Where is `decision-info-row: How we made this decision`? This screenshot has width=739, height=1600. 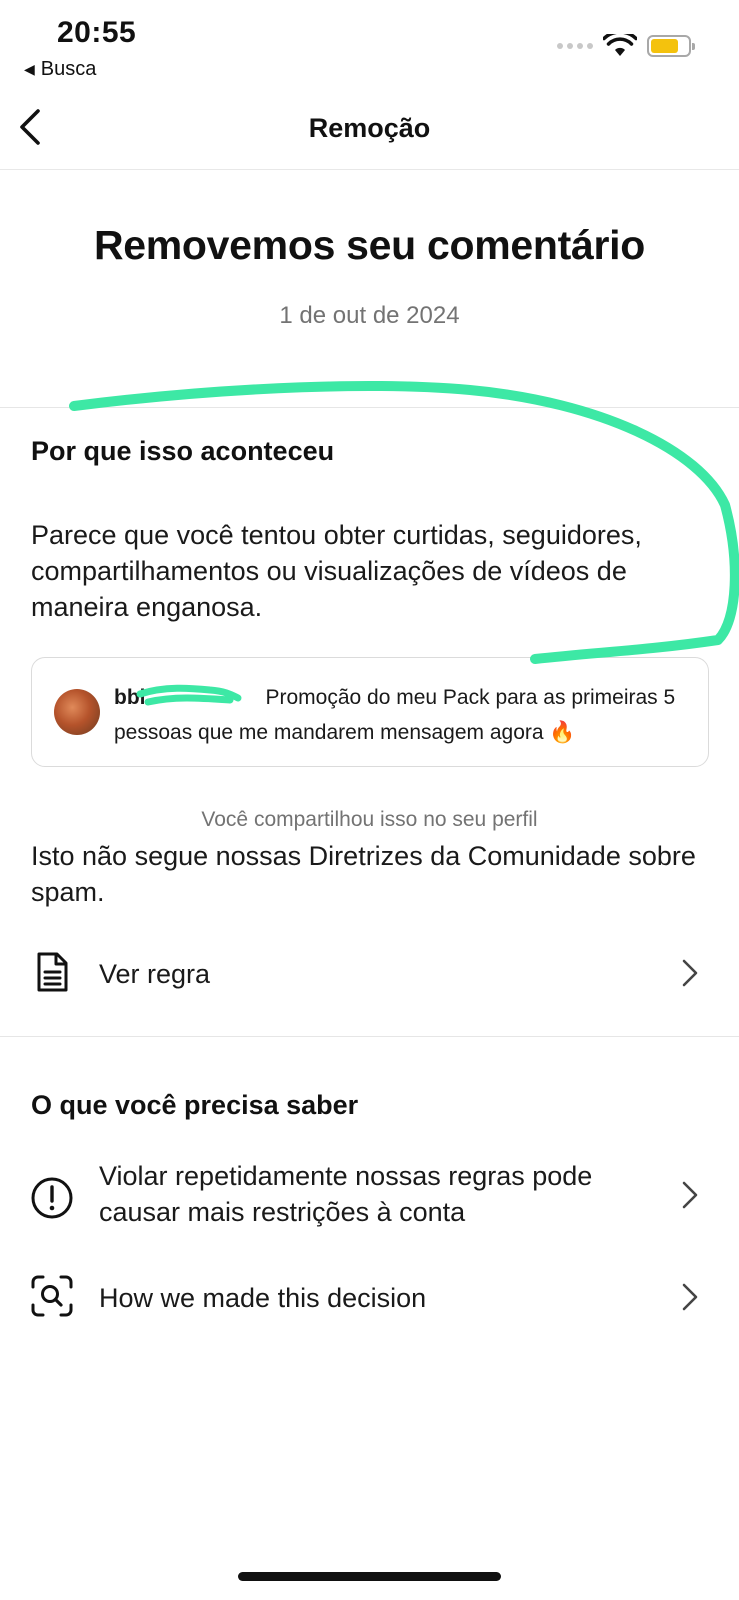 decision-info-row: How we made this decision is located at coordinates (369, 1298).